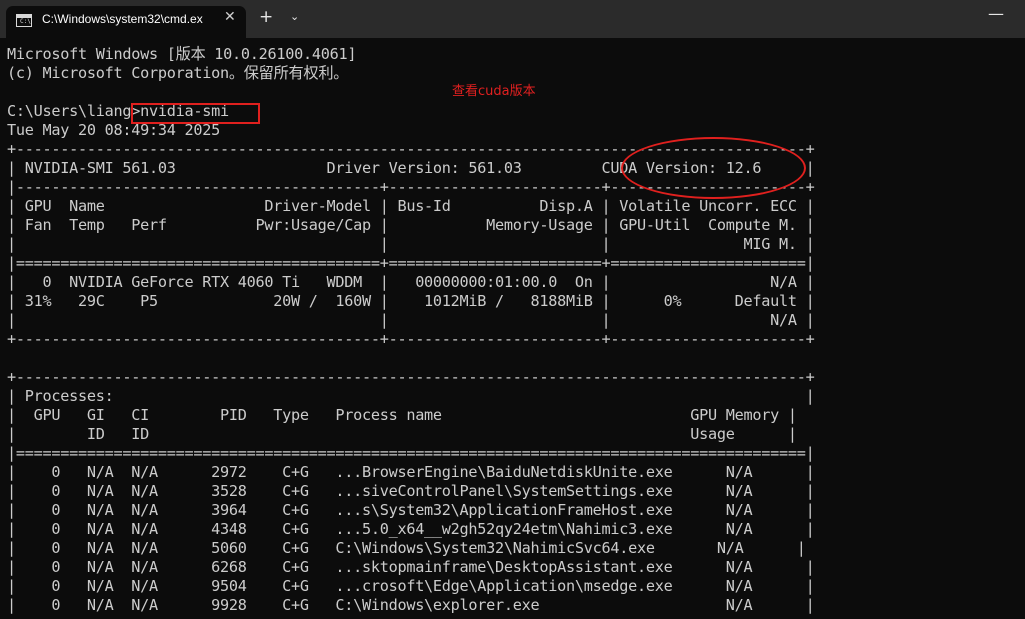 The image size is (1025, 619). What do you see at coordinates (411, 244) in the screenshot?
I see `console-line: | | | MIG M. |` at bounding box center [411, 244].